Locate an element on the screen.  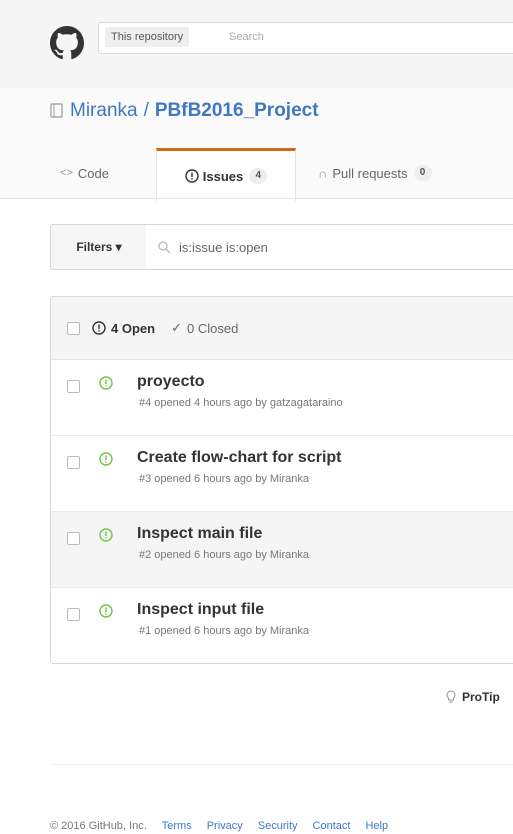
repo-nav-tabs: <> Code Issues 4 ∩ Pull requests 0 is located at coordinates (281, 174).